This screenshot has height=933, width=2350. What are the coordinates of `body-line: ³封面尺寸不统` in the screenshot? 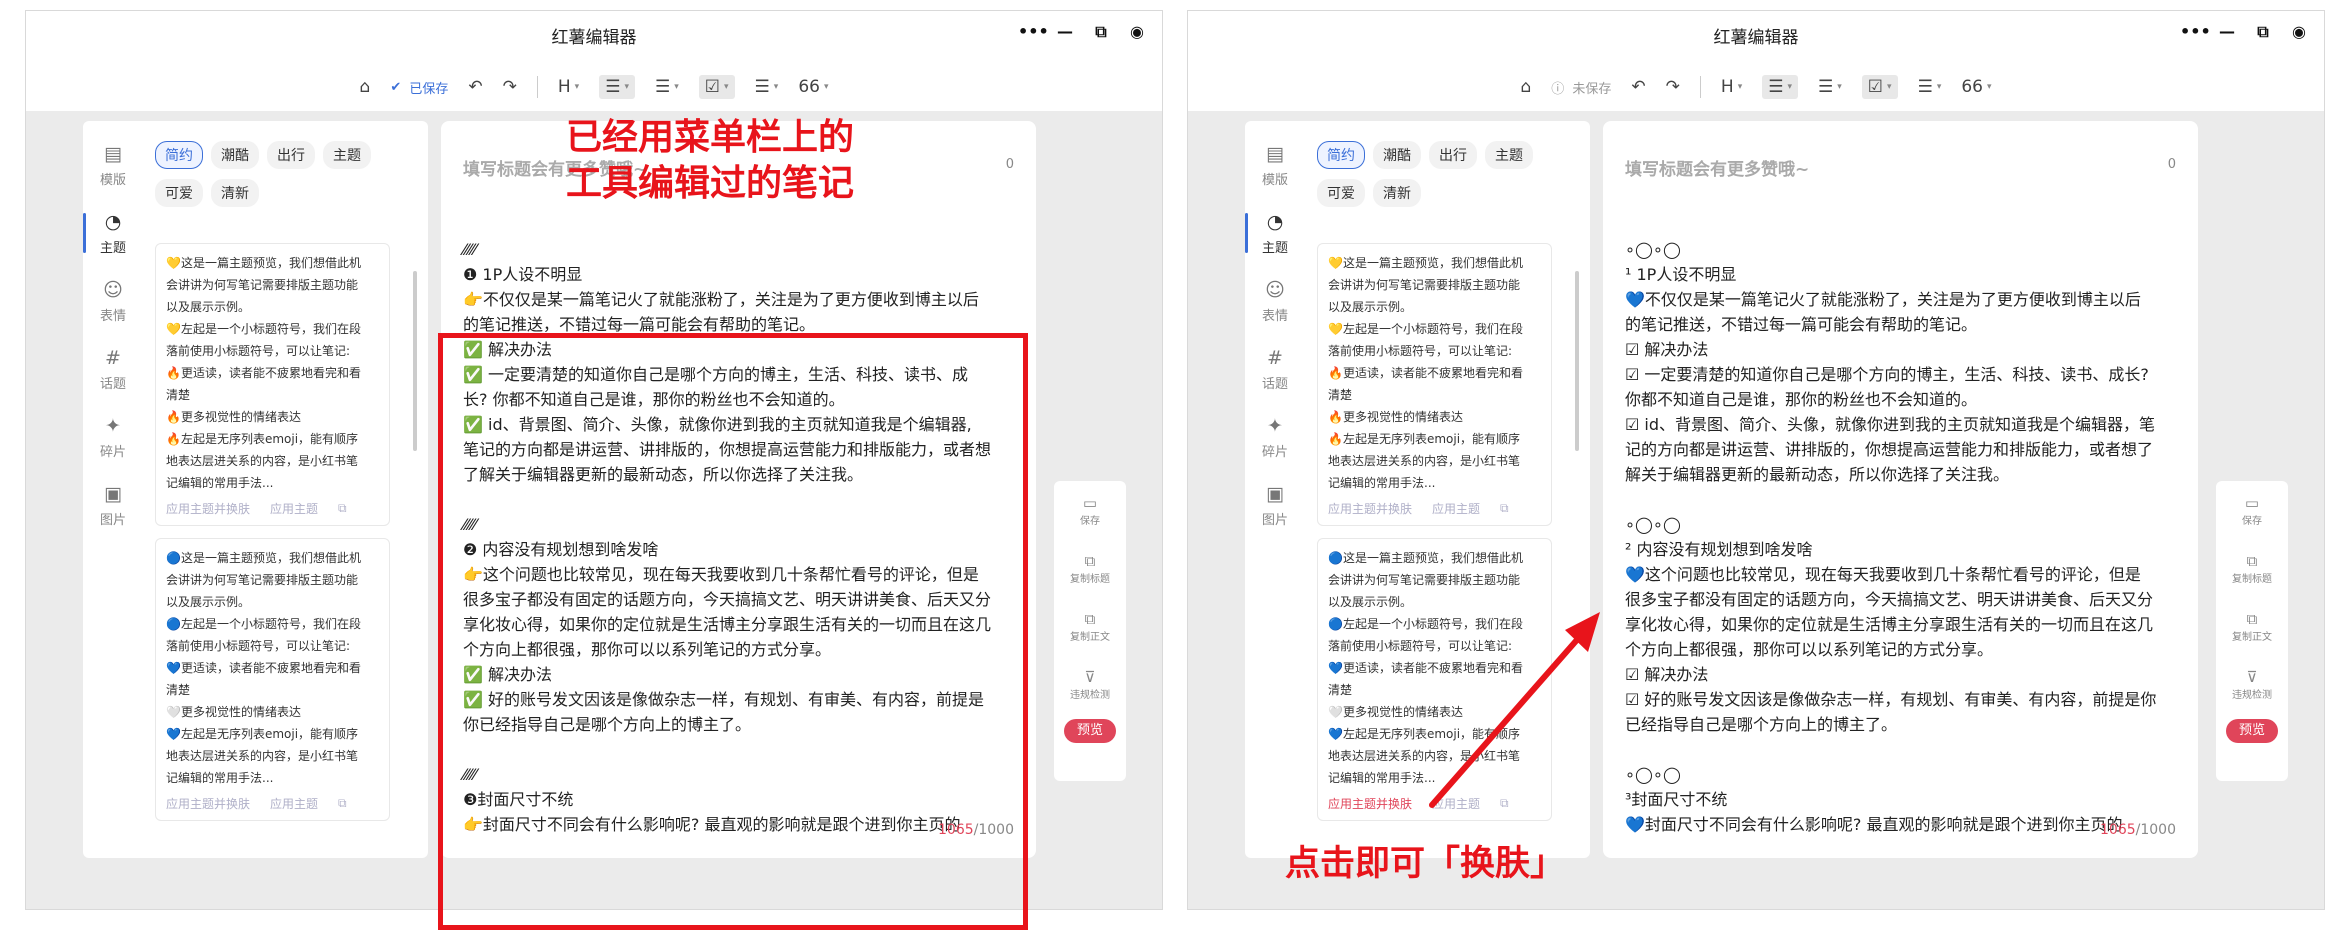 It's located at (1676, 799).